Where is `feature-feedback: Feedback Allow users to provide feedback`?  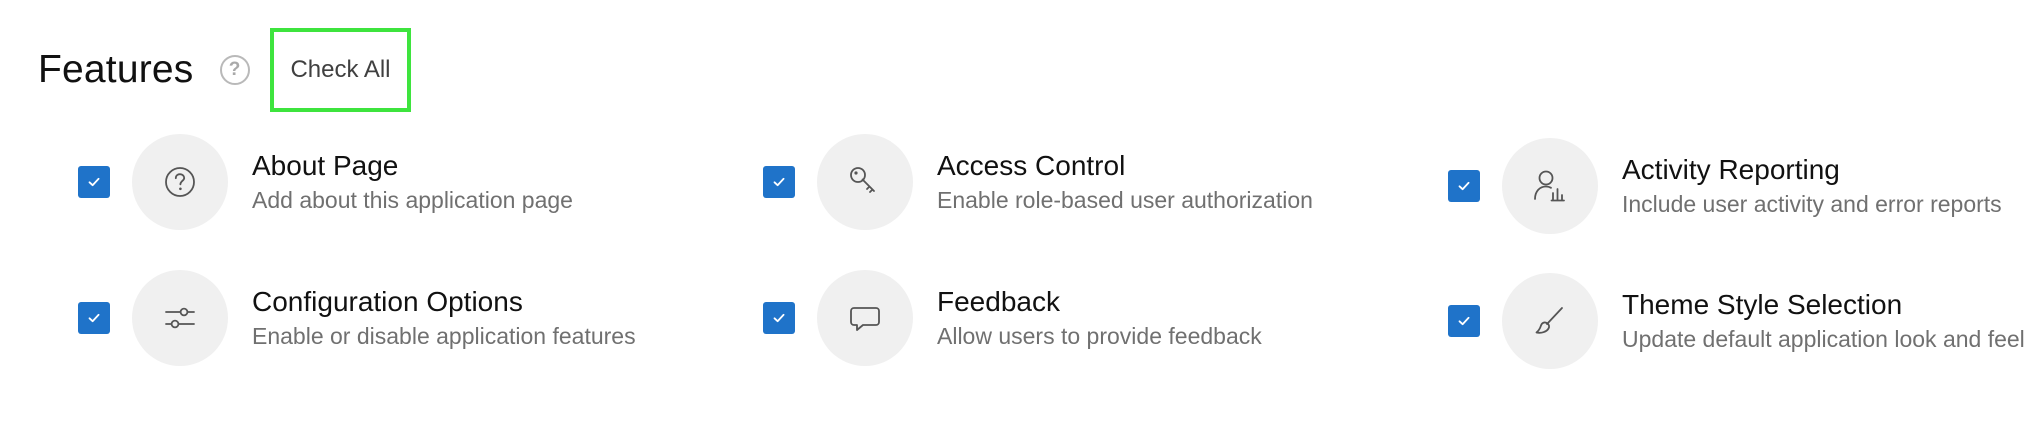 feature-feedback: Feedback Allow users to provide feedback is located at coordinates (1012, 318).